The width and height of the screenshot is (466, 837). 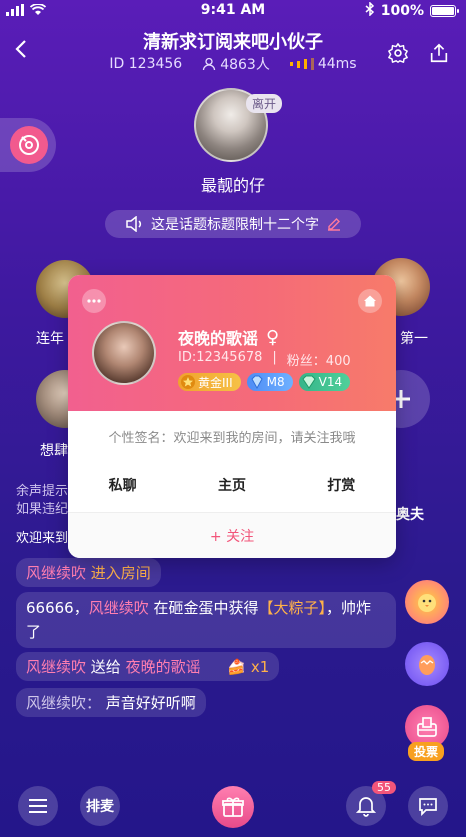 What do you see at coordinates (120, 573) in the screenshot?
I see `chat-enter-text: 进入房间` at bounding box center [120, 573].